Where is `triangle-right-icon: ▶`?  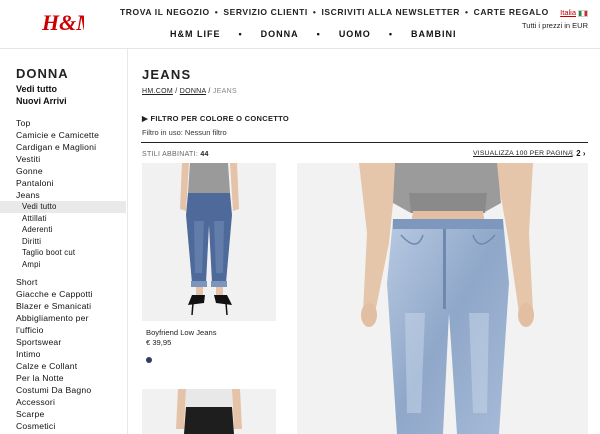 triangle-right-icon: ▶ is located at coordinates (145, 118).